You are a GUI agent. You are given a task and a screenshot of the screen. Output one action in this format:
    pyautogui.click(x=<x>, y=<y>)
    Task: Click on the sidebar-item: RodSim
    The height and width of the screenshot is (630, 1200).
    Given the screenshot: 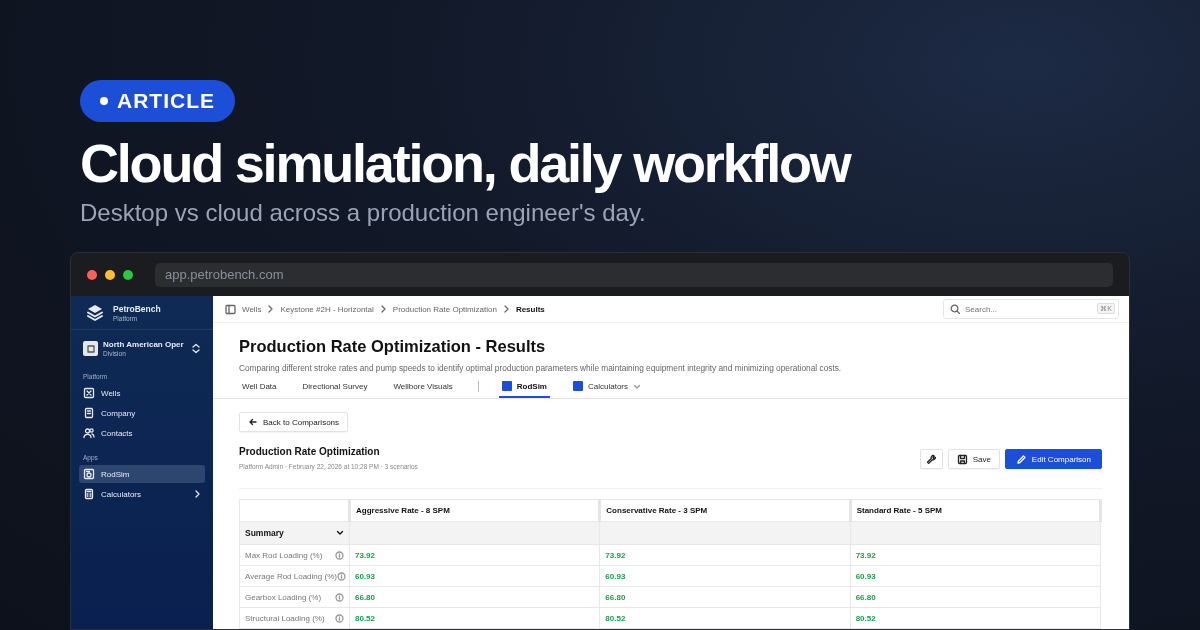 What is the action you would take?
    pyautogui.click(x=142, y=474)
    